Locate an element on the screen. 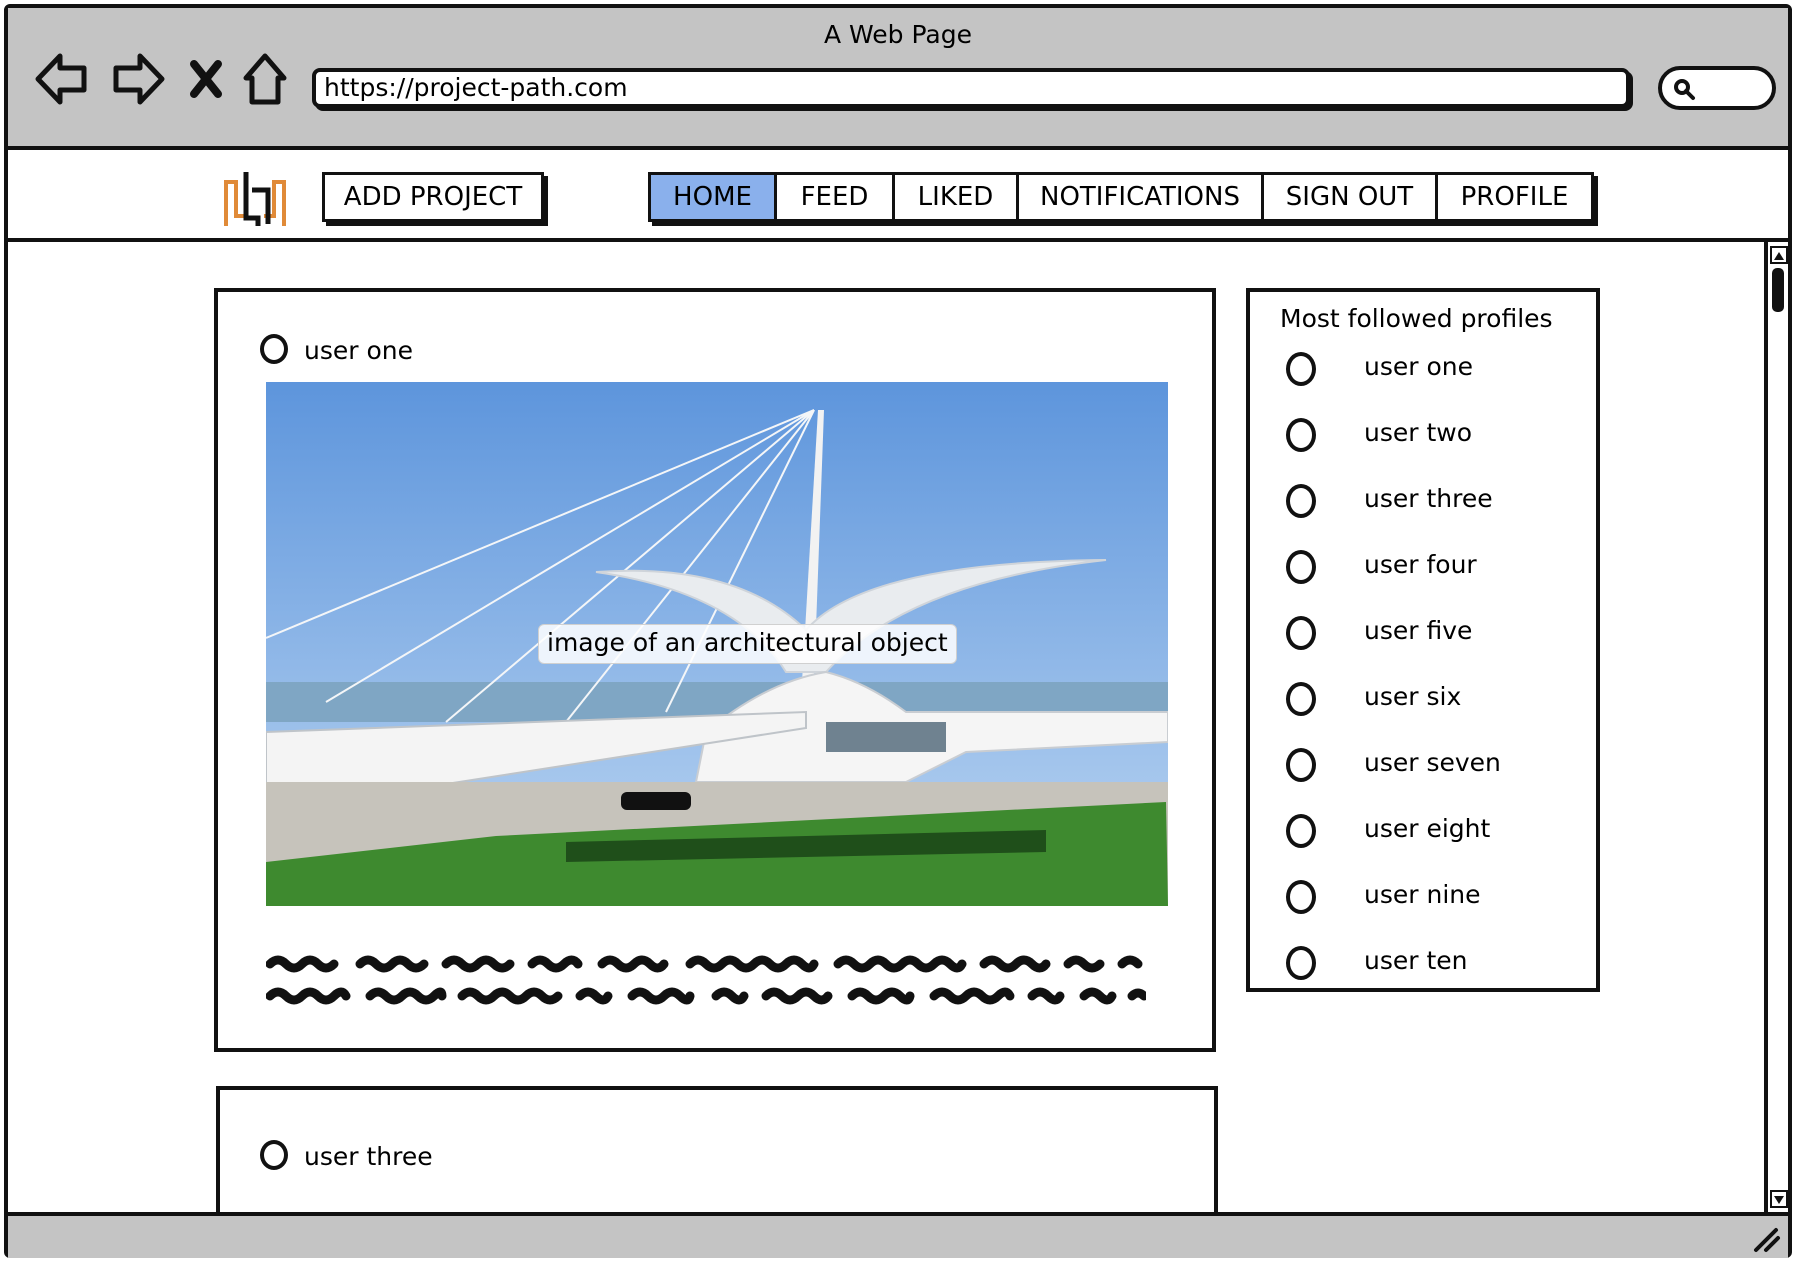  browser-chrome: A Web Page https://project-path.com is located at coordinates (898, 79).